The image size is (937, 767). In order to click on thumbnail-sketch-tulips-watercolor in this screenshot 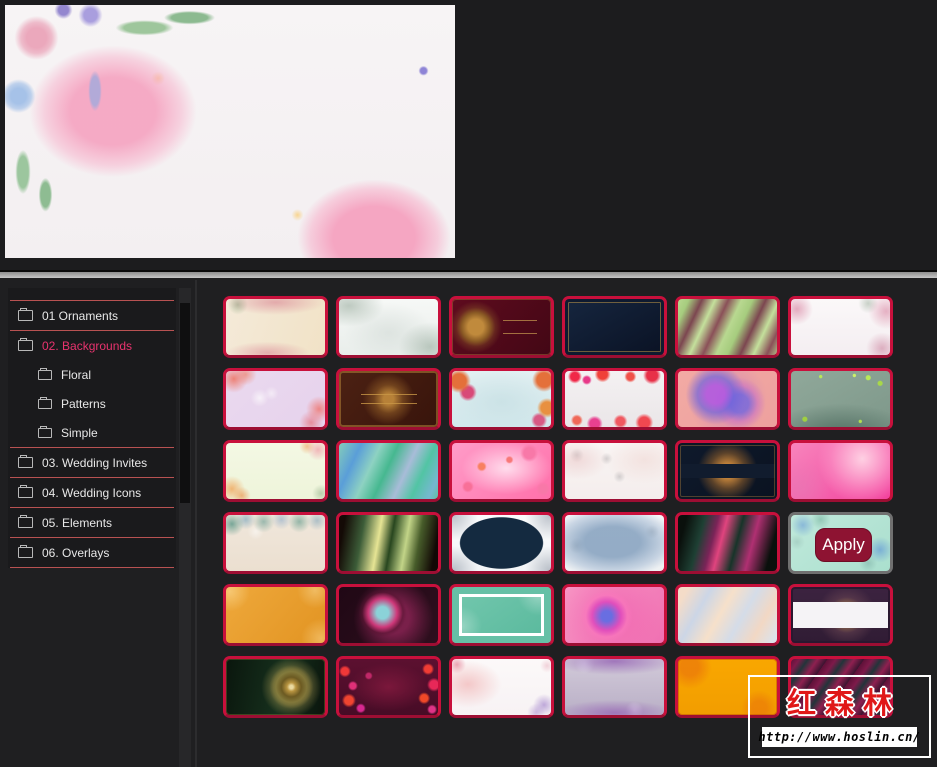, I will do `click(614, 471)`.